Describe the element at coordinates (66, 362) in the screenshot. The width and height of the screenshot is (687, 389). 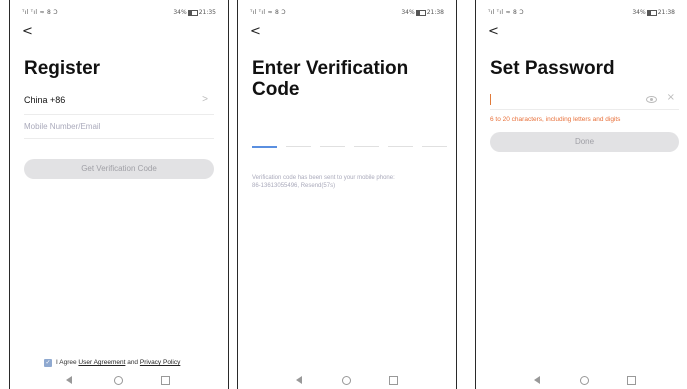
I see `agree-prefix: I Agree` at that location.